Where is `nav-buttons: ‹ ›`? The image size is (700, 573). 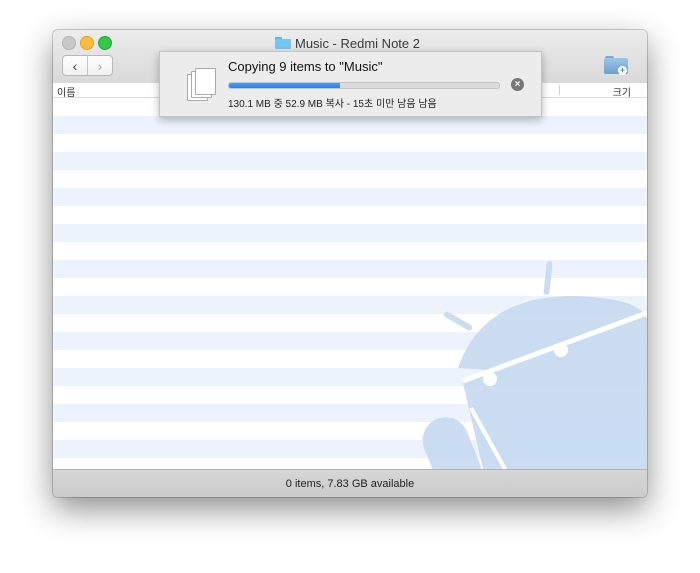 nav-buttons: ‹ › is located at coordinates (87, 65).